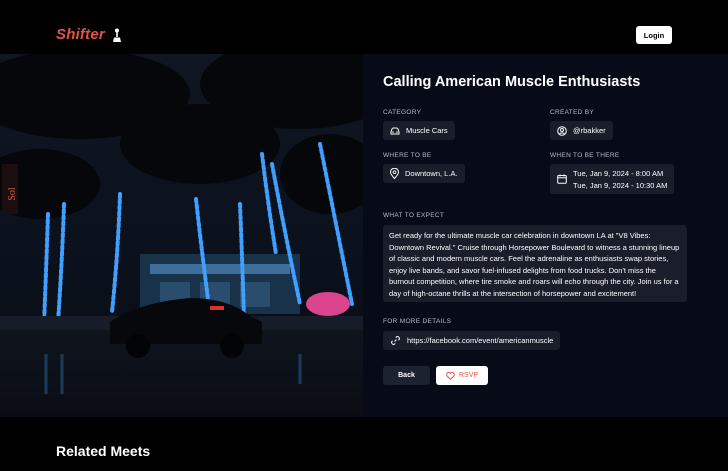  I want to click on location-chip: Downtown, L.A., so click(424, 173).